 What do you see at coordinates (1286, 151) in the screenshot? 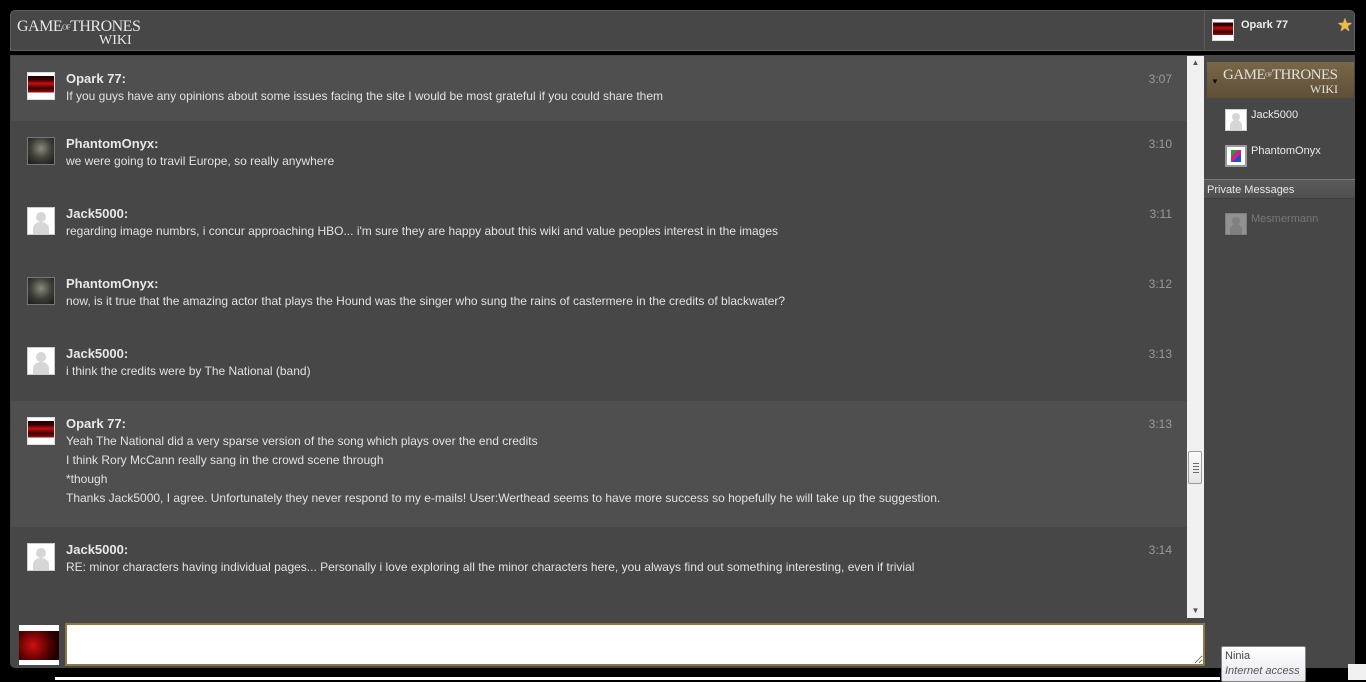
I see `sidebar-user-name: PhantomOnyx` at bounding box center [1286, 151].